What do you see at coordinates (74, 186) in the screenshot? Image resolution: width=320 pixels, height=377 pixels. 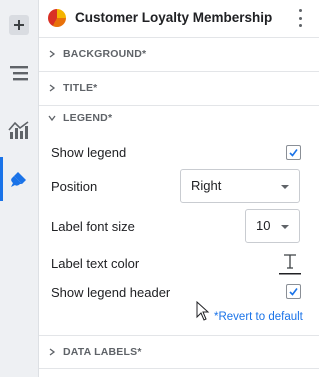 I see `position-label: Position` at bounding box center [74, 186].